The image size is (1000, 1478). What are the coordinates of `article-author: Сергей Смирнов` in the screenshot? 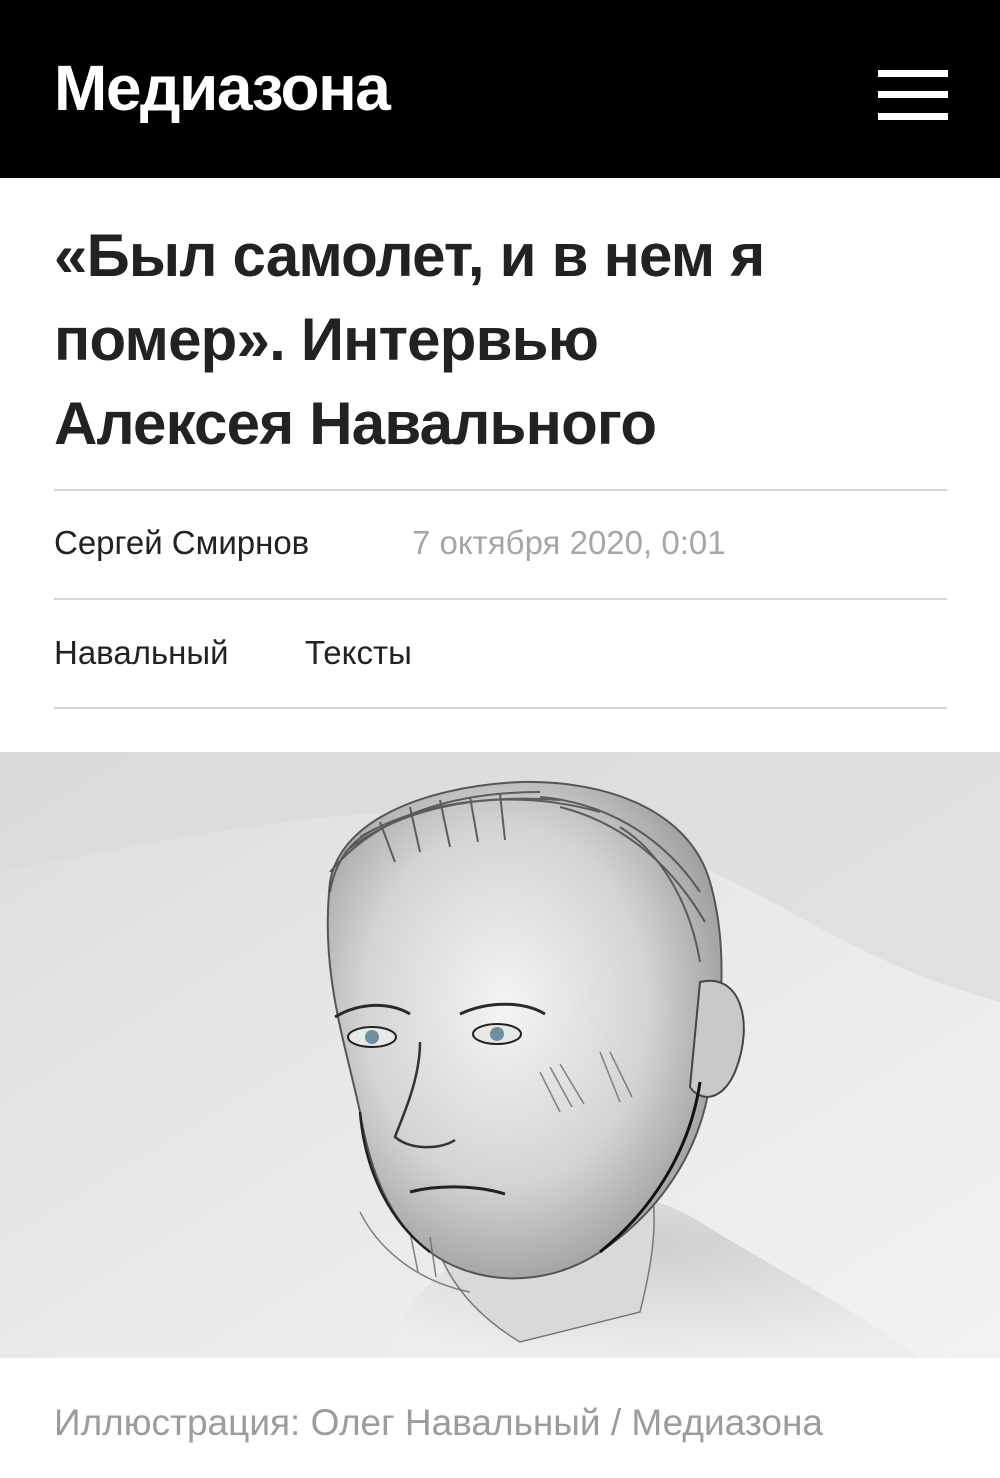 It's located at (181, 543).